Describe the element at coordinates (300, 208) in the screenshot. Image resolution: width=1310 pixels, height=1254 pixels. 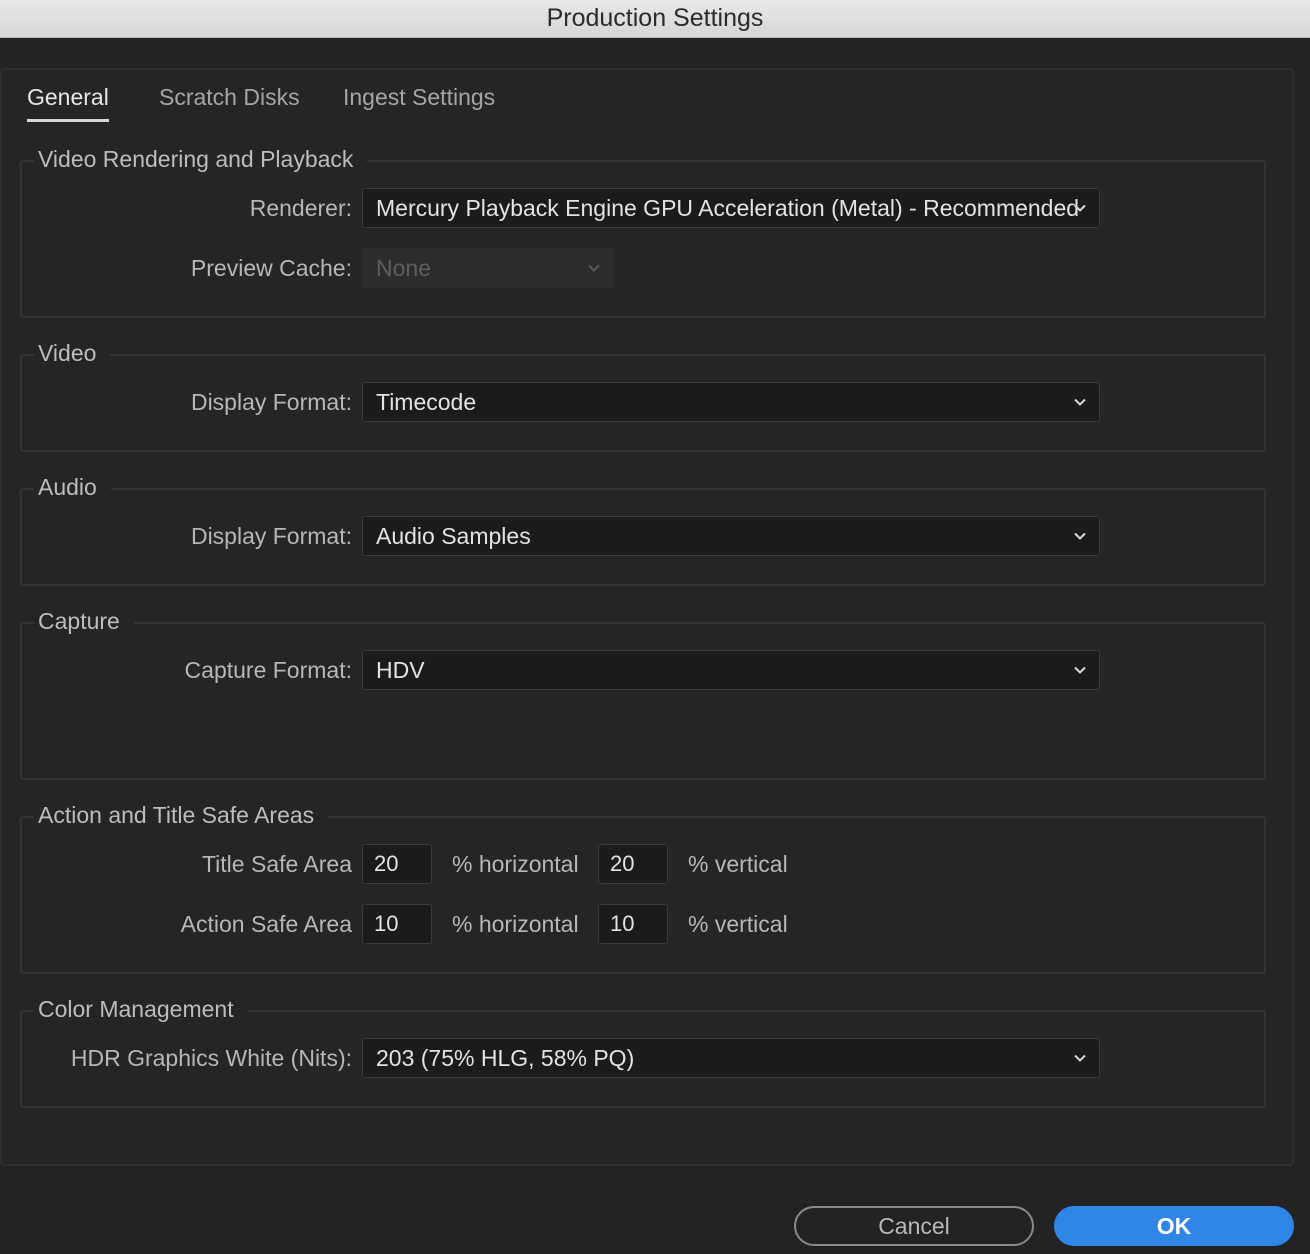
I see `renderer-label: Renderer:` at that location.